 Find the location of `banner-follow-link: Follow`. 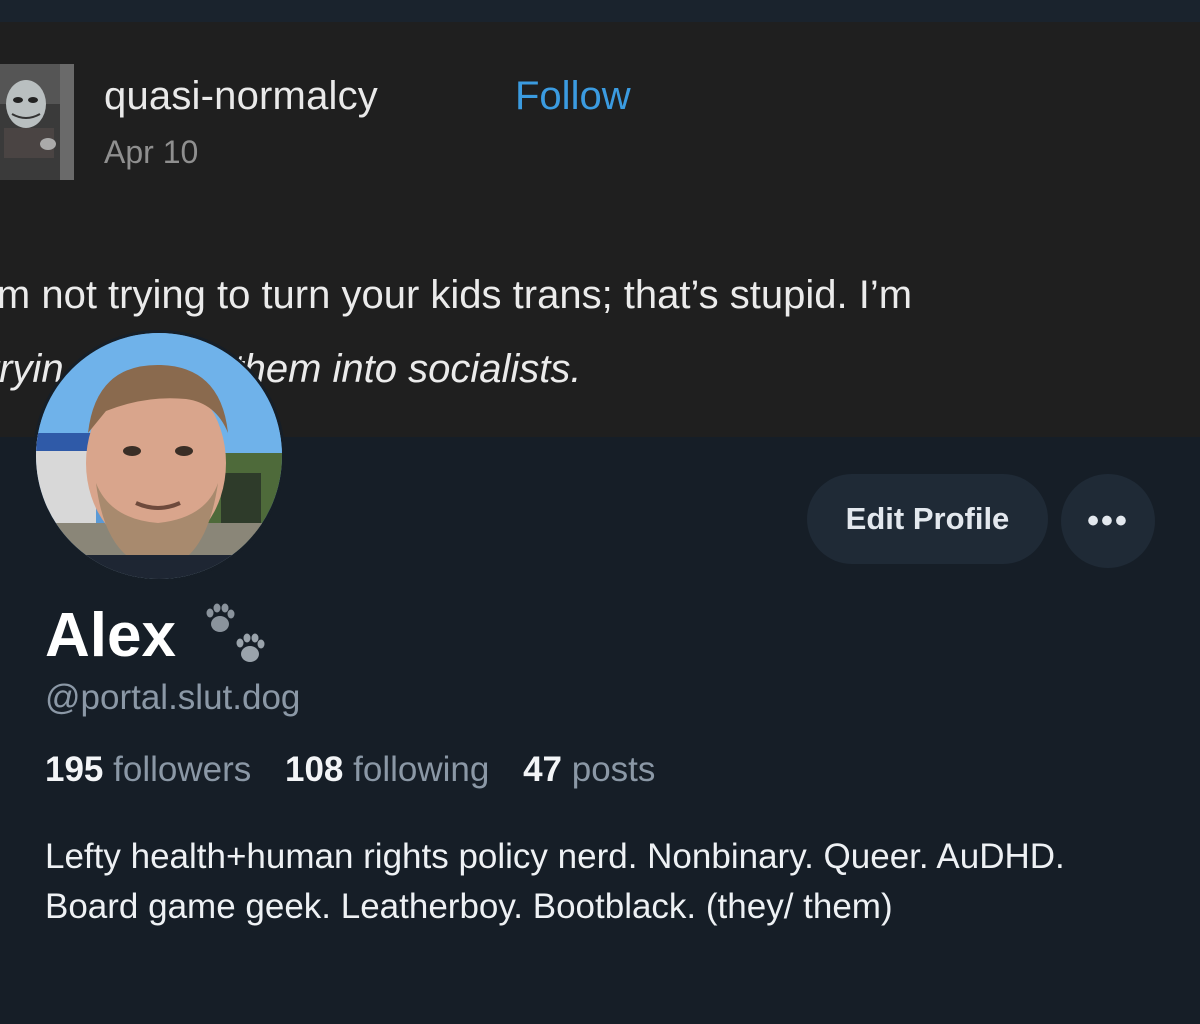

banner-follow-link: Follow is located at coordinates (573, 96).